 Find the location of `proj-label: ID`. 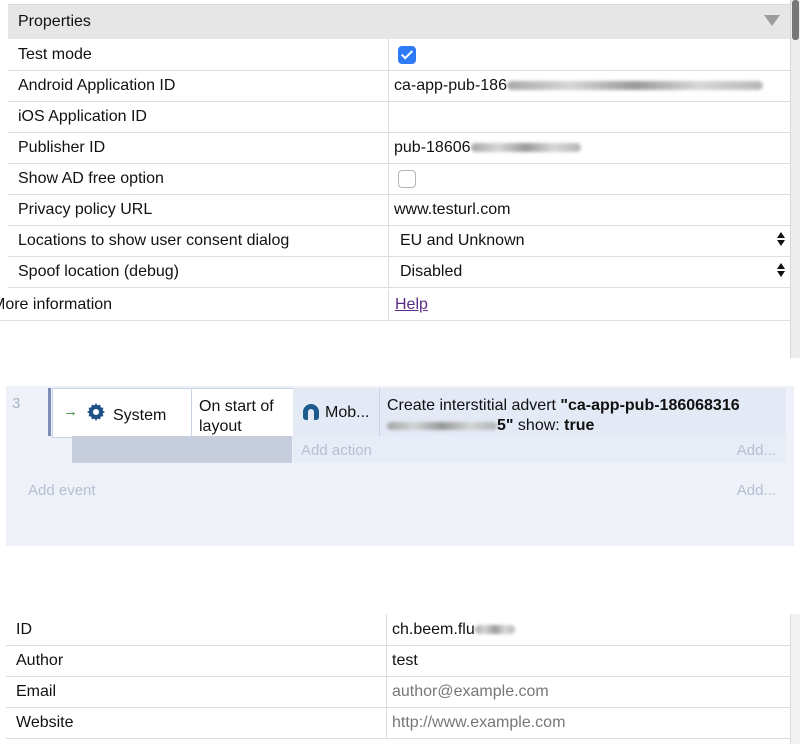

proj-label: ID is located at coordinates (24, 629).